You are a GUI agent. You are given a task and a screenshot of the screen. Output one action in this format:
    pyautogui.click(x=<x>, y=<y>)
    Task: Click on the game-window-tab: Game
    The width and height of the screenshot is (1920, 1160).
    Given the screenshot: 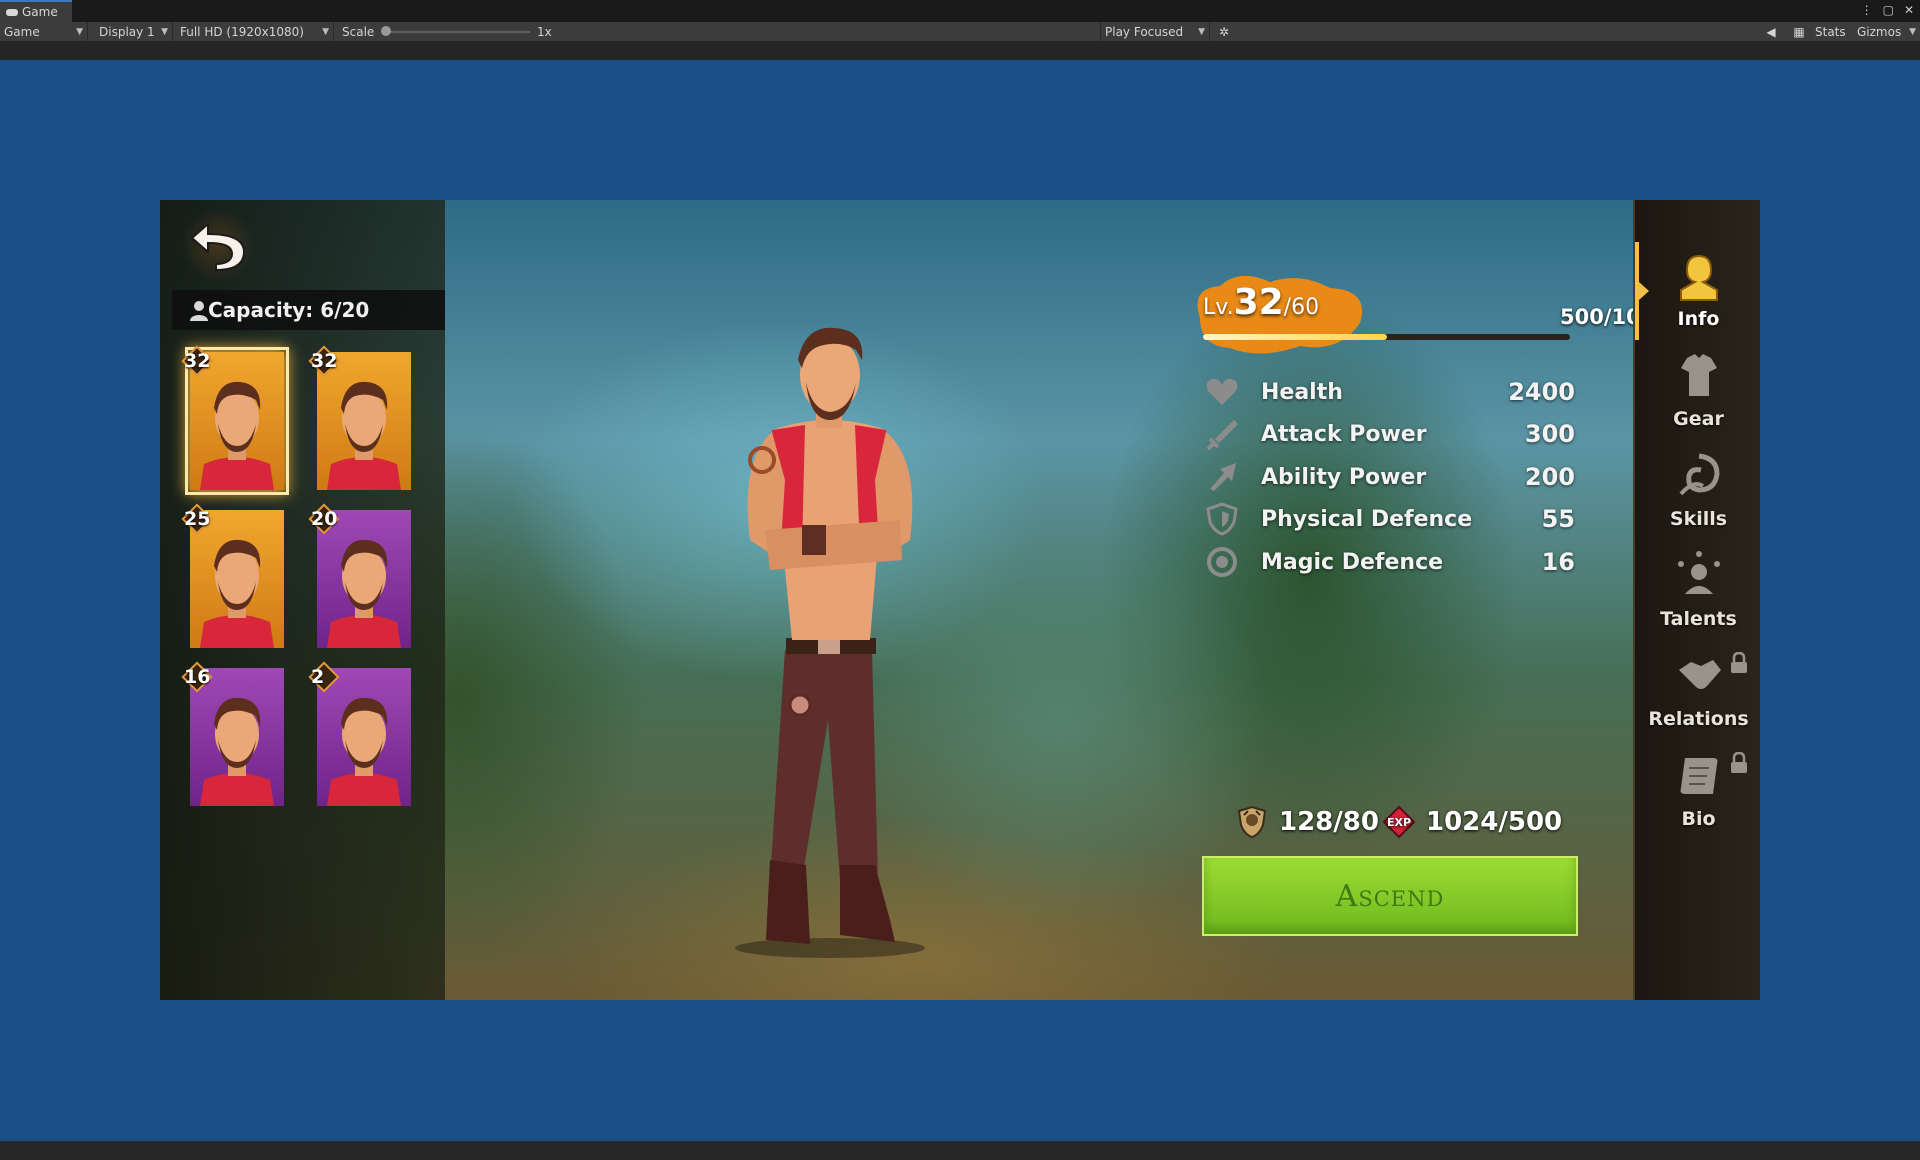 What is the action you would take?
    pyautogui.click(x=36, y=11)
    